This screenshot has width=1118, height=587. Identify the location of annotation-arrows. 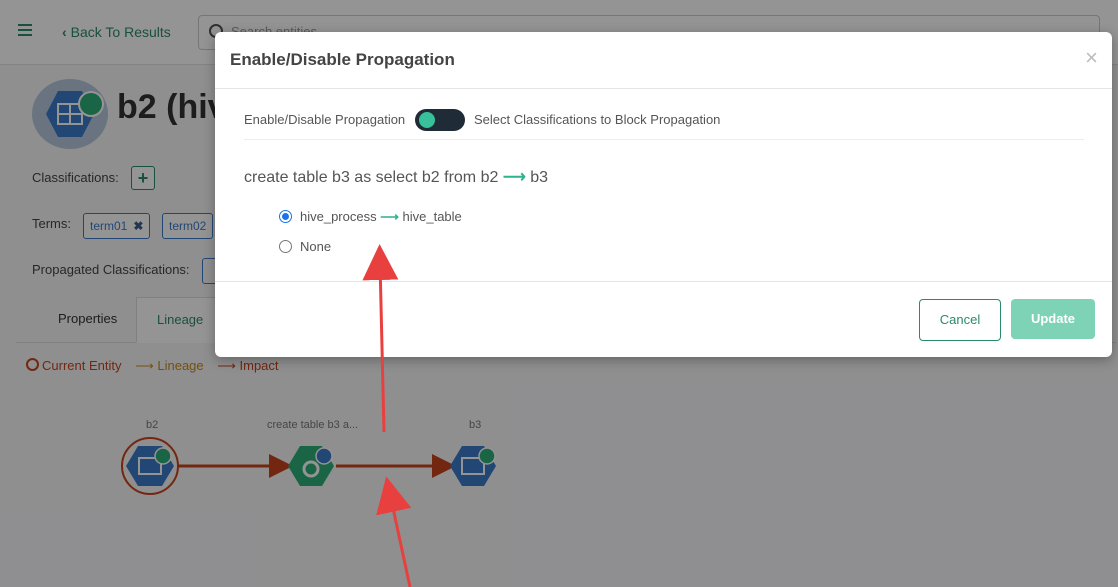
(387, 415).